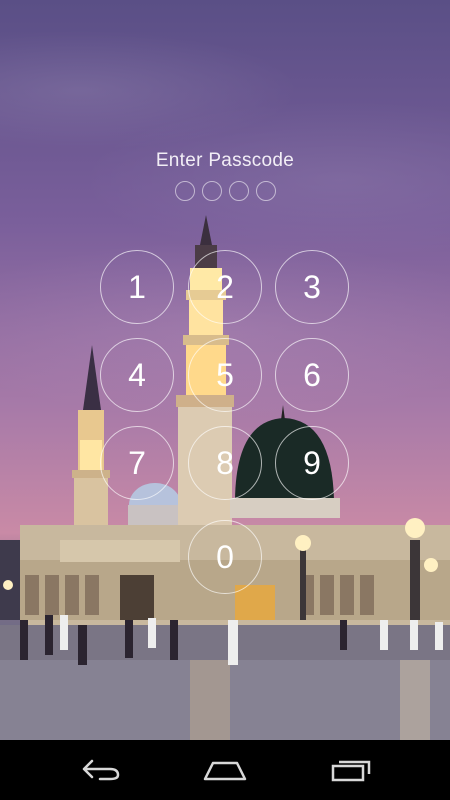 This screenshot has width=450, height=800. I want to click on system-navigation-bar, so click(225, 770).